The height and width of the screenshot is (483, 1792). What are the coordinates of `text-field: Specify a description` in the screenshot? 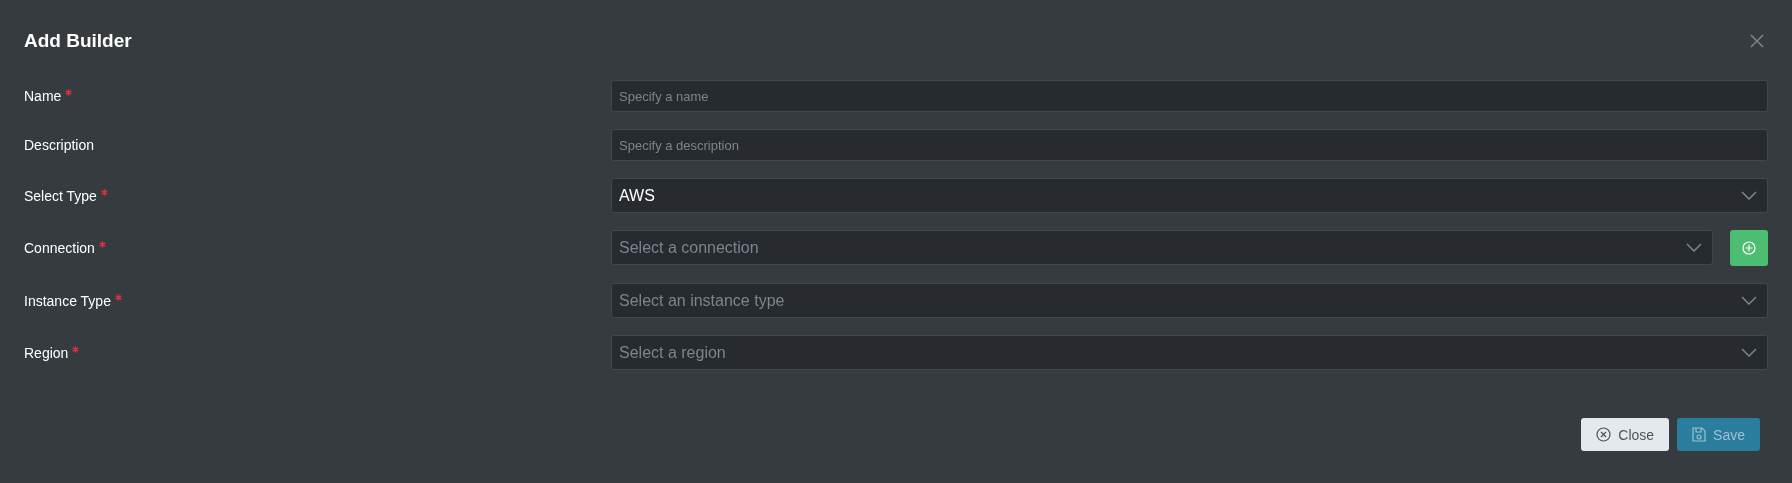 It's located at (1189, 145).